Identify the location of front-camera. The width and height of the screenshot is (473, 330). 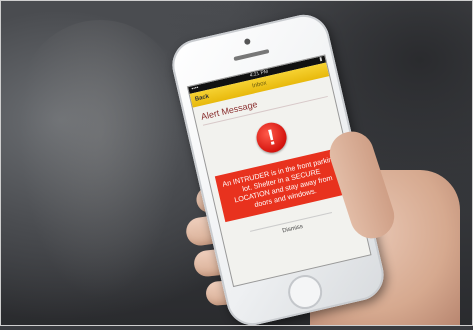
(247, 42).